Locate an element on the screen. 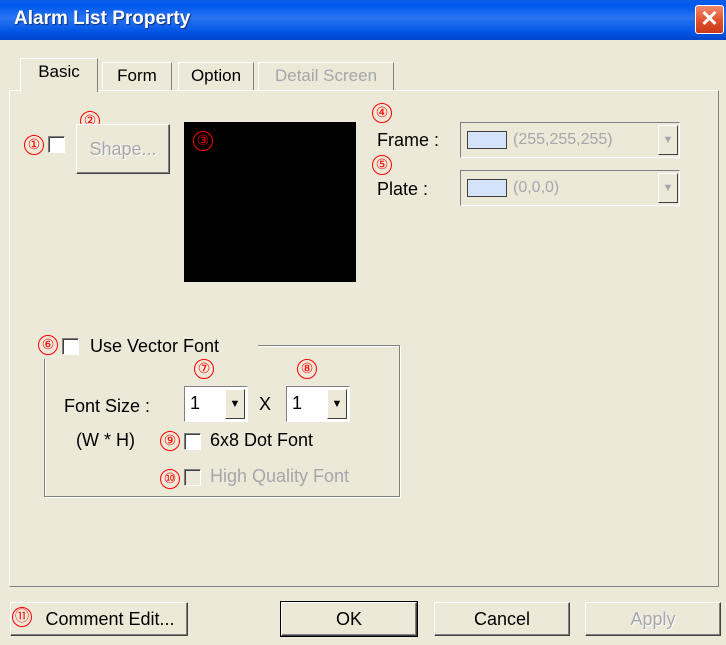  close-button: ✕ is located at coordinates (709, 19).